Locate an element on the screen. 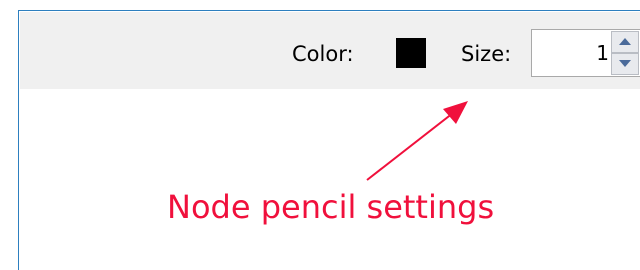 The image size is (640, 270). size-label: Size: is located at coordinates (486, 54).